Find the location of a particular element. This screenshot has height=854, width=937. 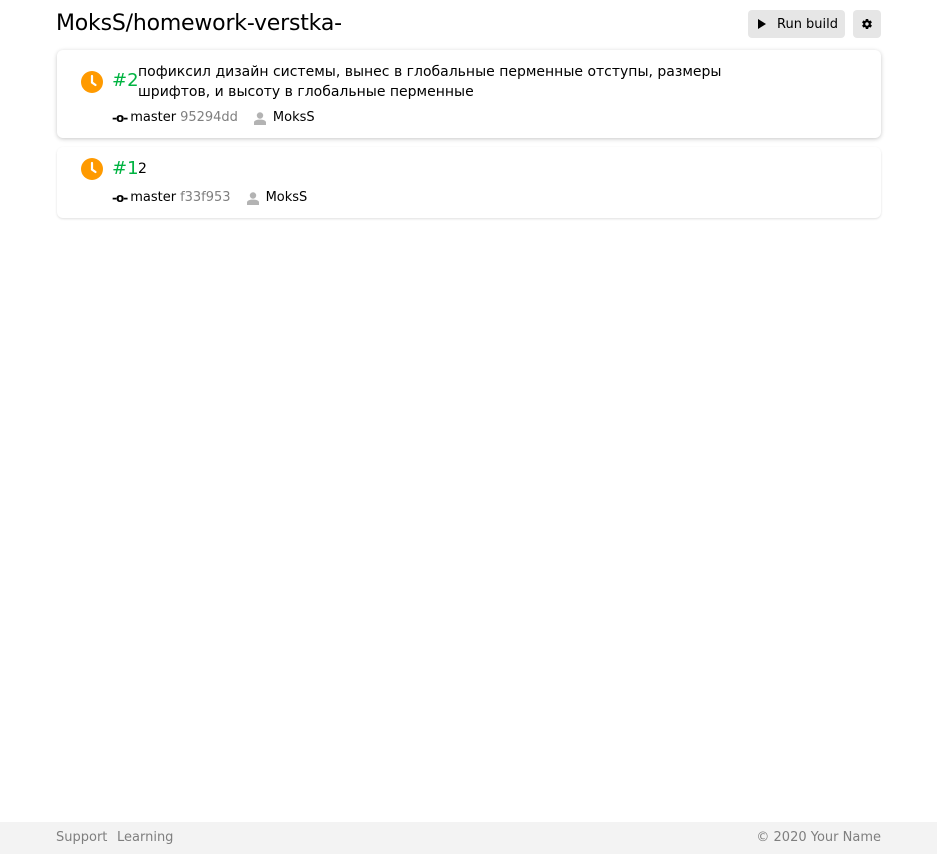

footer-link-learning: Learning is located at coordinates (145, 837).